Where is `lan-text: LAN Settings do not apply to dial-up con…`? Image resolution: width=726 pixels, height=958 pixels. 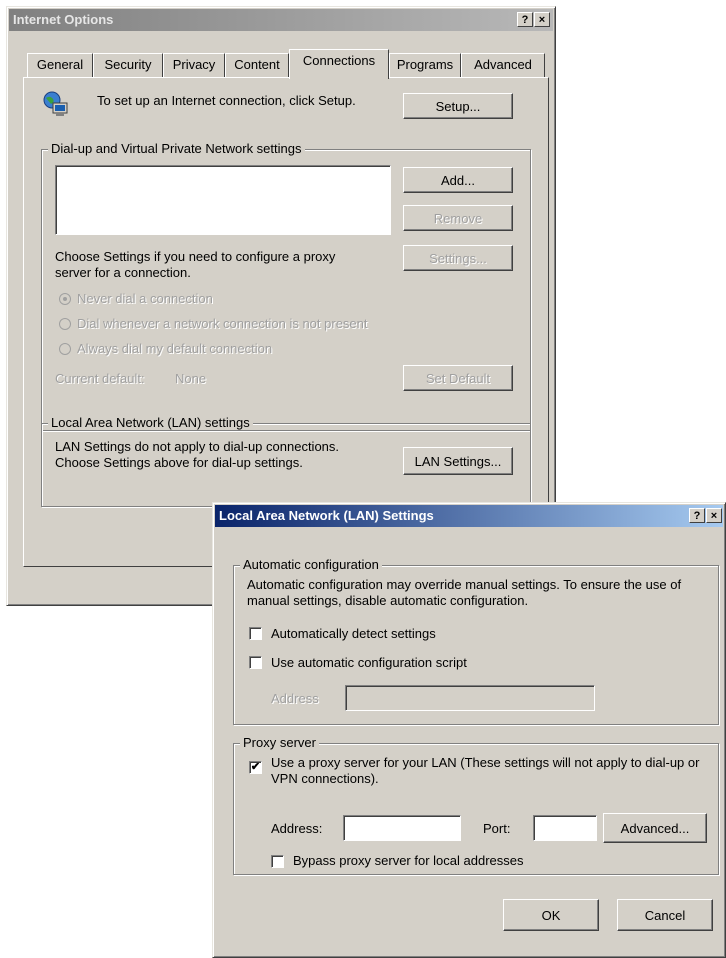 lan-text: LAN Settings do not apply to dial-up con… is located at coordinates (197, 454).